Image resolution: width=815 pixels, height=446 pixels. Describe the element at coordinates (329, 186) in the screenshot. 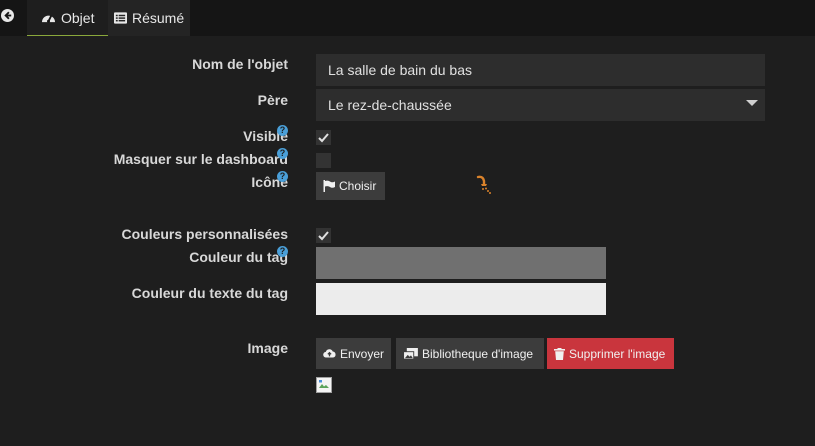

I see `flag-icon` at that location.